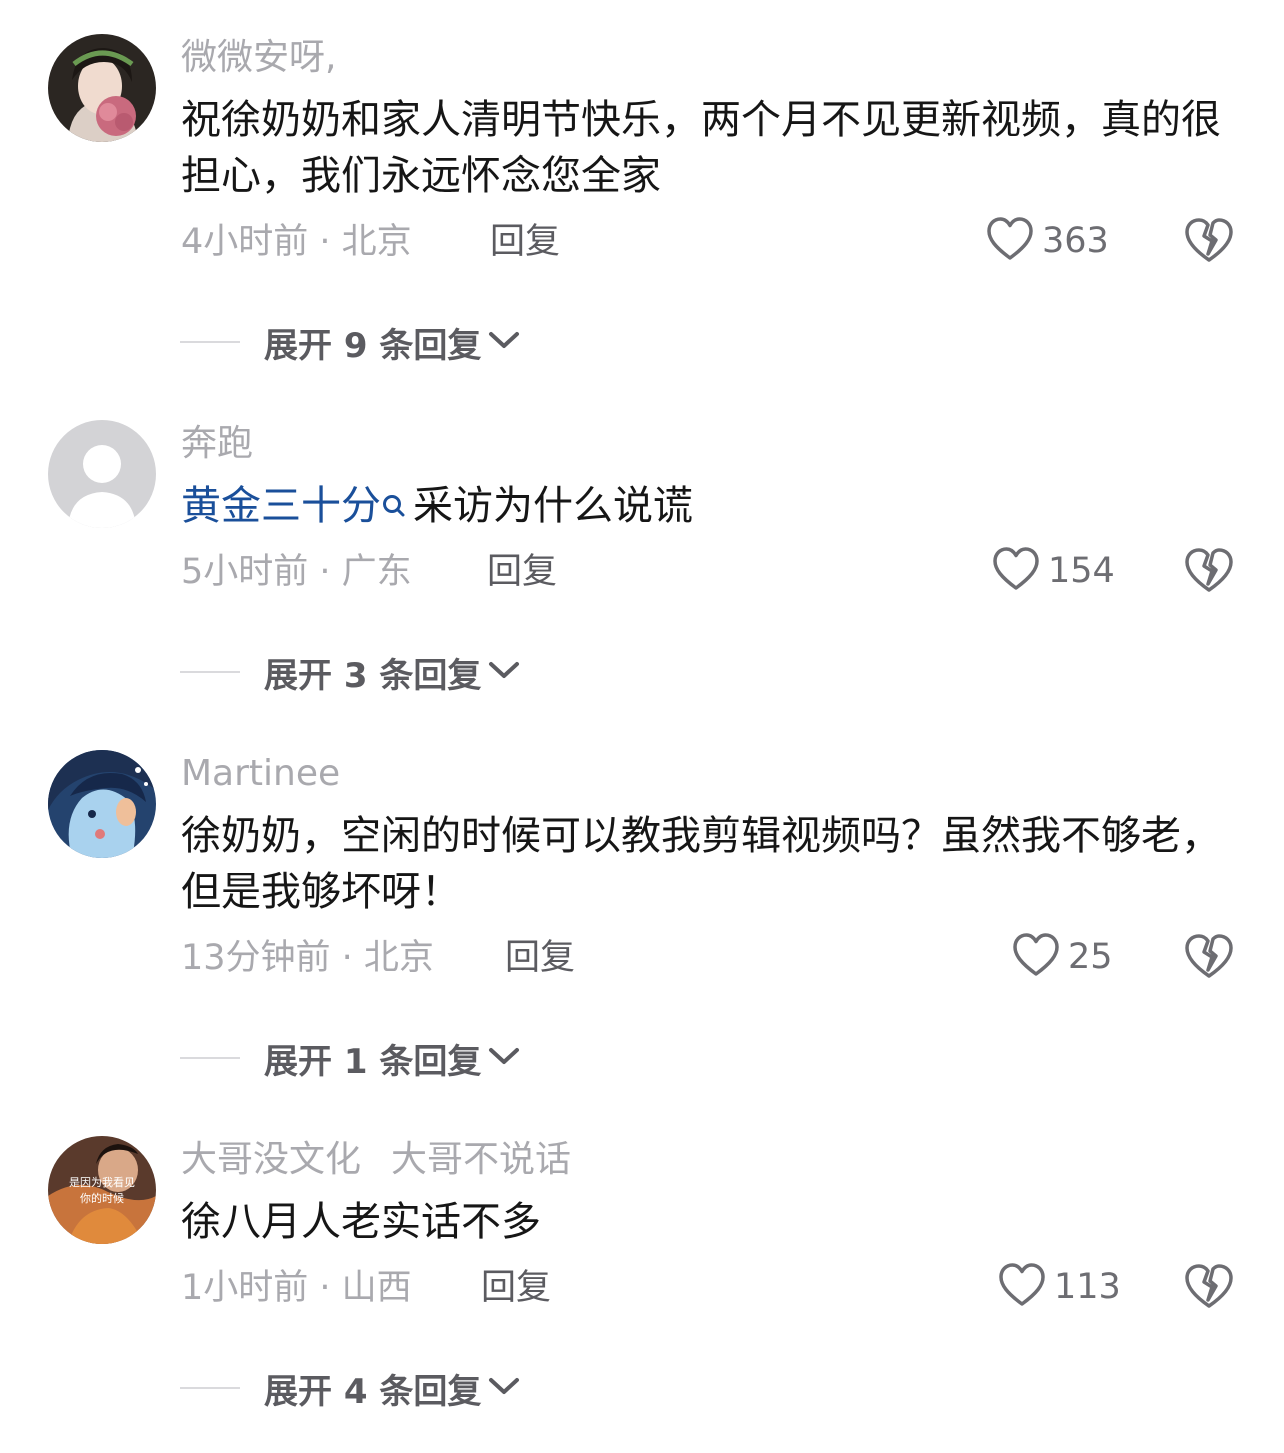 The width and height of the screenshot is (1284, 1453). I want to click on comment-username: Martinee, so click(260, 774).